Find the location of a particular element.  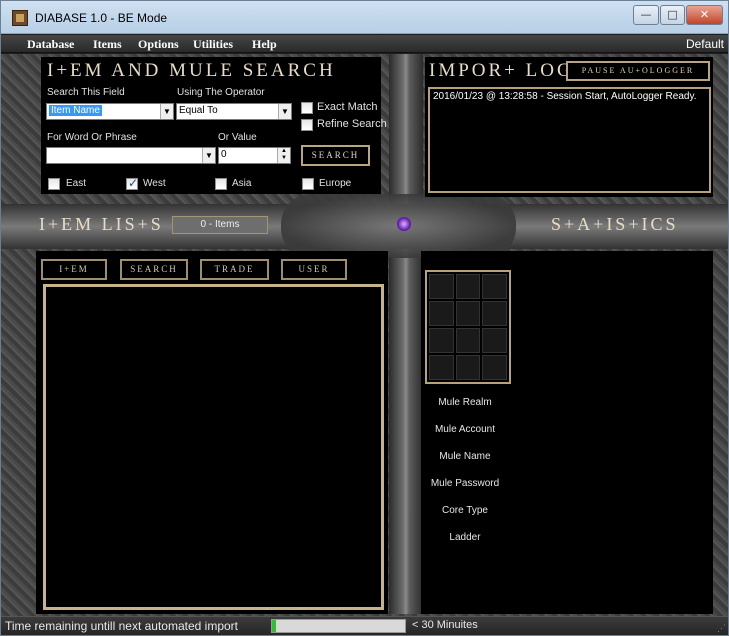

realm-asia-label: Asia is located at coordinates (242, 183).